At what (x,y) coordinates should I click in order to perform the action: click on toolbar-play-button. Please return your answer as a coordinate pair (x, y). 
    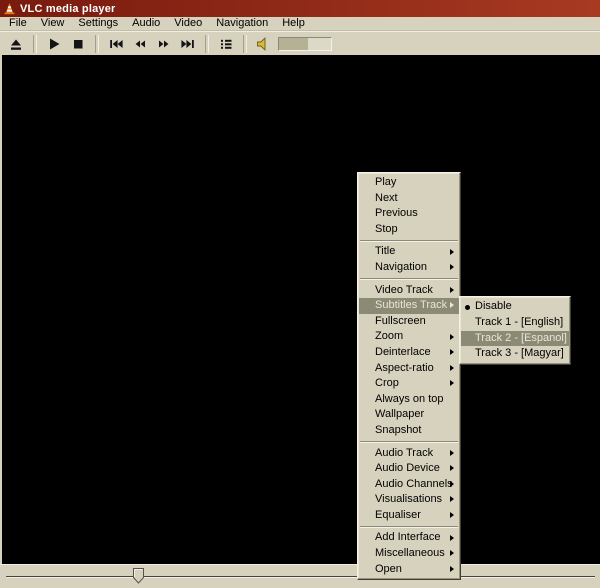
    Looking at the image, I should click on (54, 44).